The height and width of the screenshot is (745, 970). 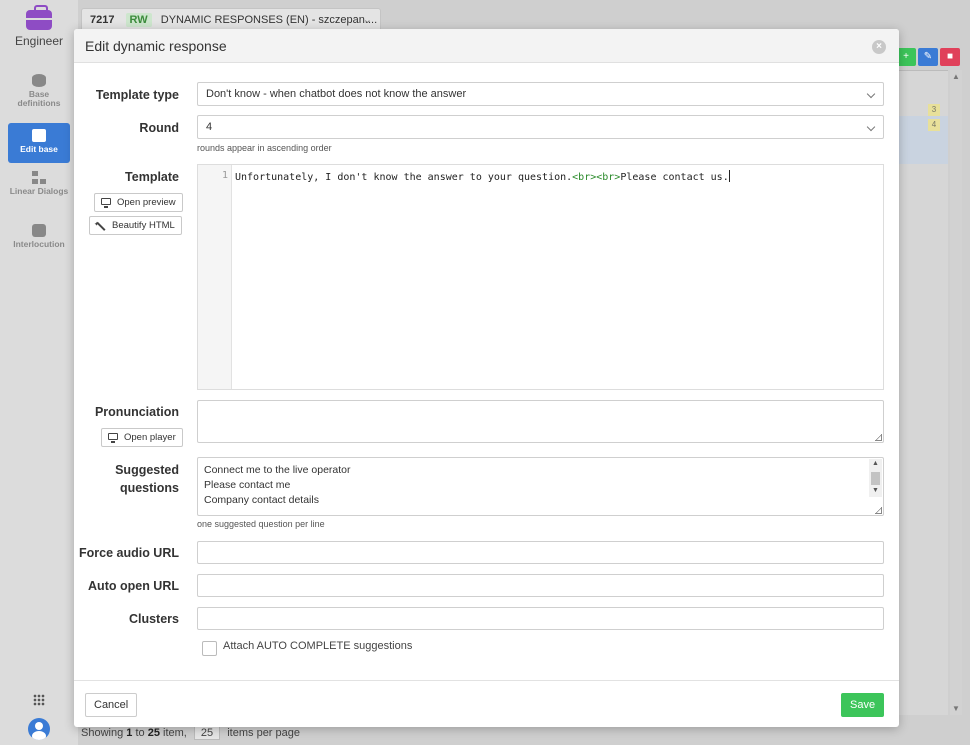 I want to click on pagination-from: 1, so click(x=129, y=733).